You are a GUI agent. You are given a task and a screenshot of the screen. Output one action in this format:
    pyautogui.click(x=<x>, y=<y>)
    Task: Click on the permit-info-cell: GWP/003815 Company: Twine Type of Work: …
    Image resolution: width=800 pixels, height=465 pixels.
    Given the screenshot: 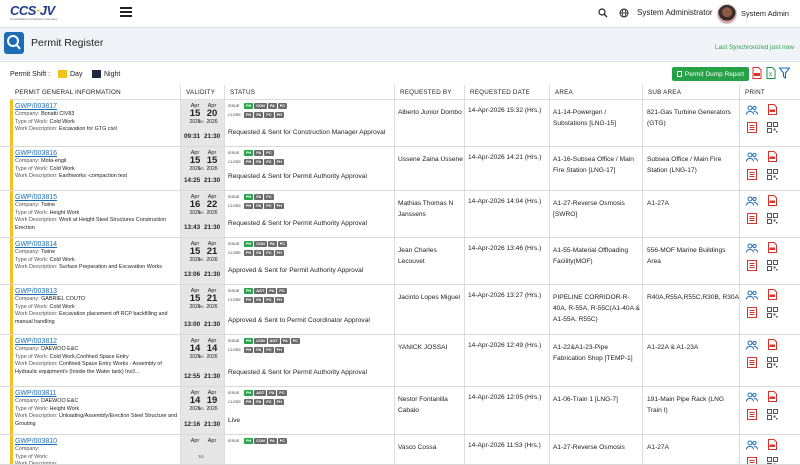 What is the action you would take?
    pyautogui.click(x=95, y=214)
    